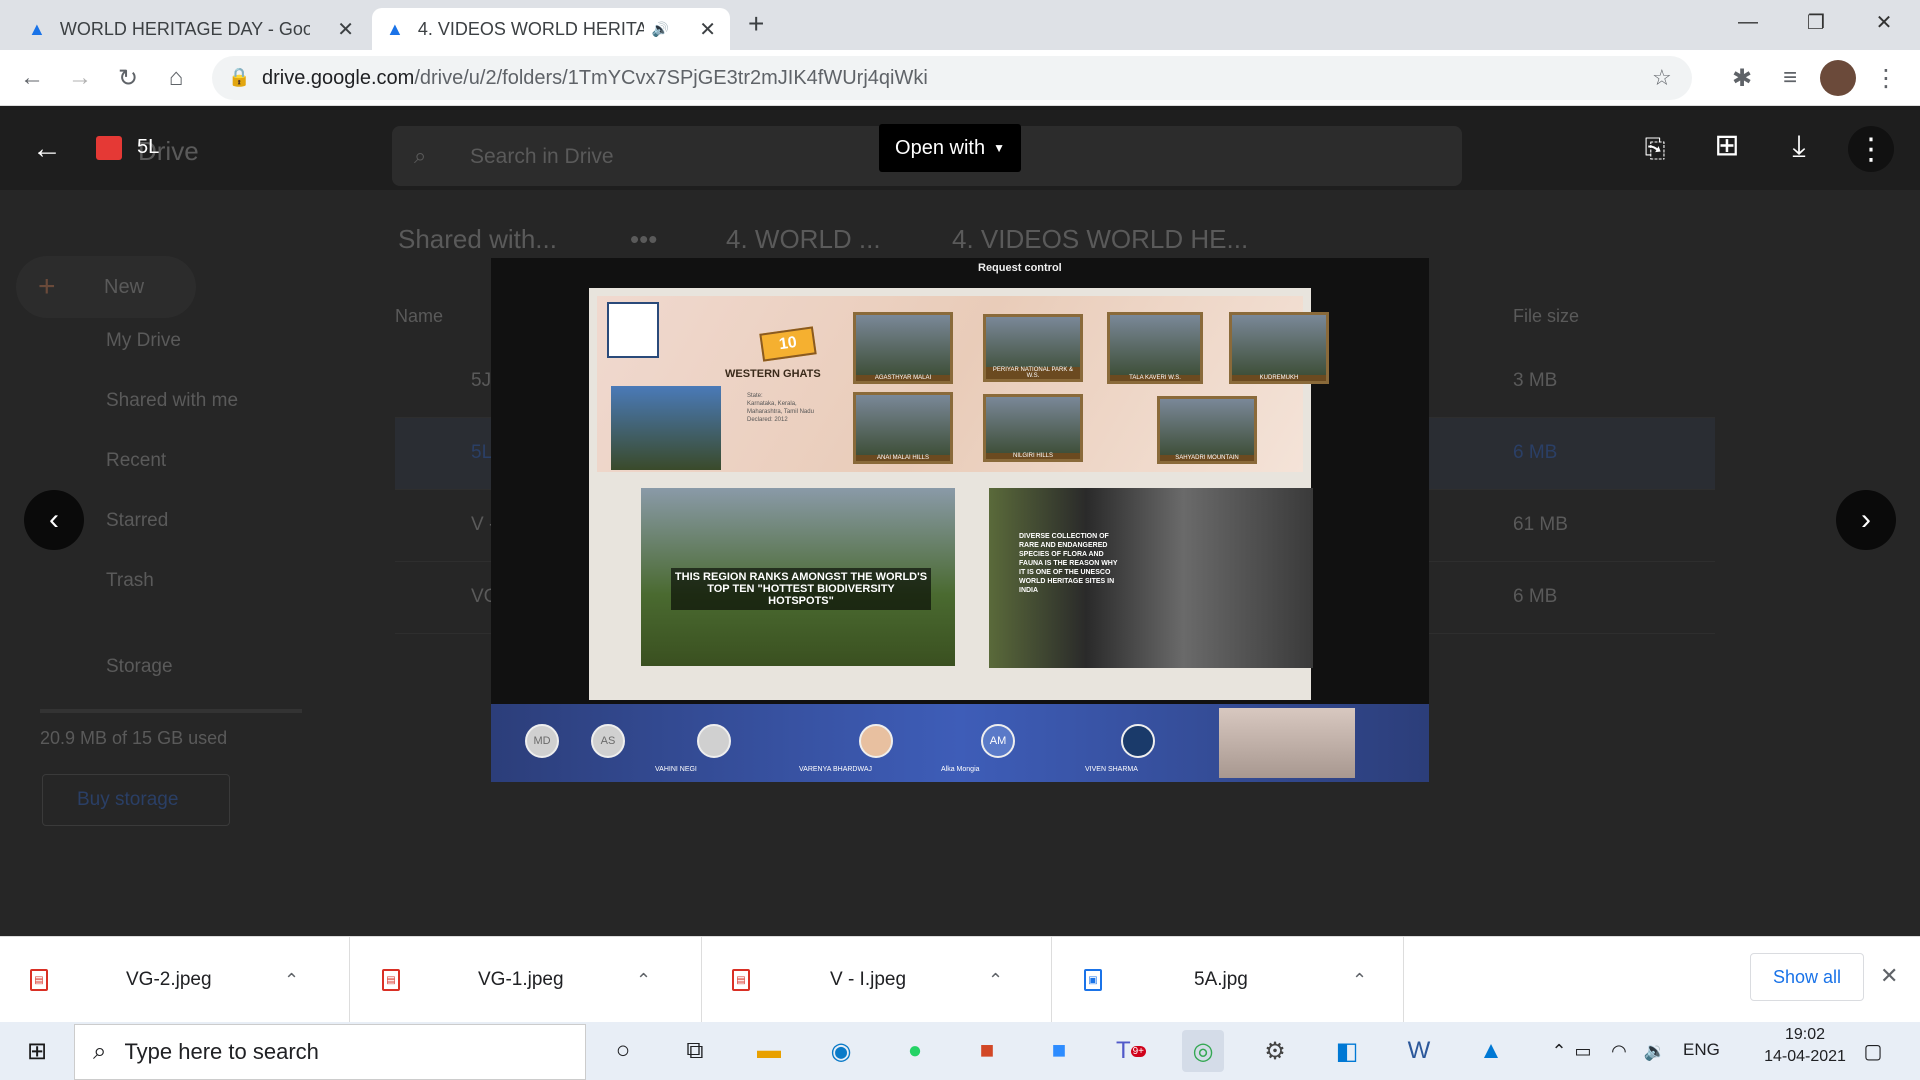  I want to click on close-window-button: ✕, so click(1884, 22).